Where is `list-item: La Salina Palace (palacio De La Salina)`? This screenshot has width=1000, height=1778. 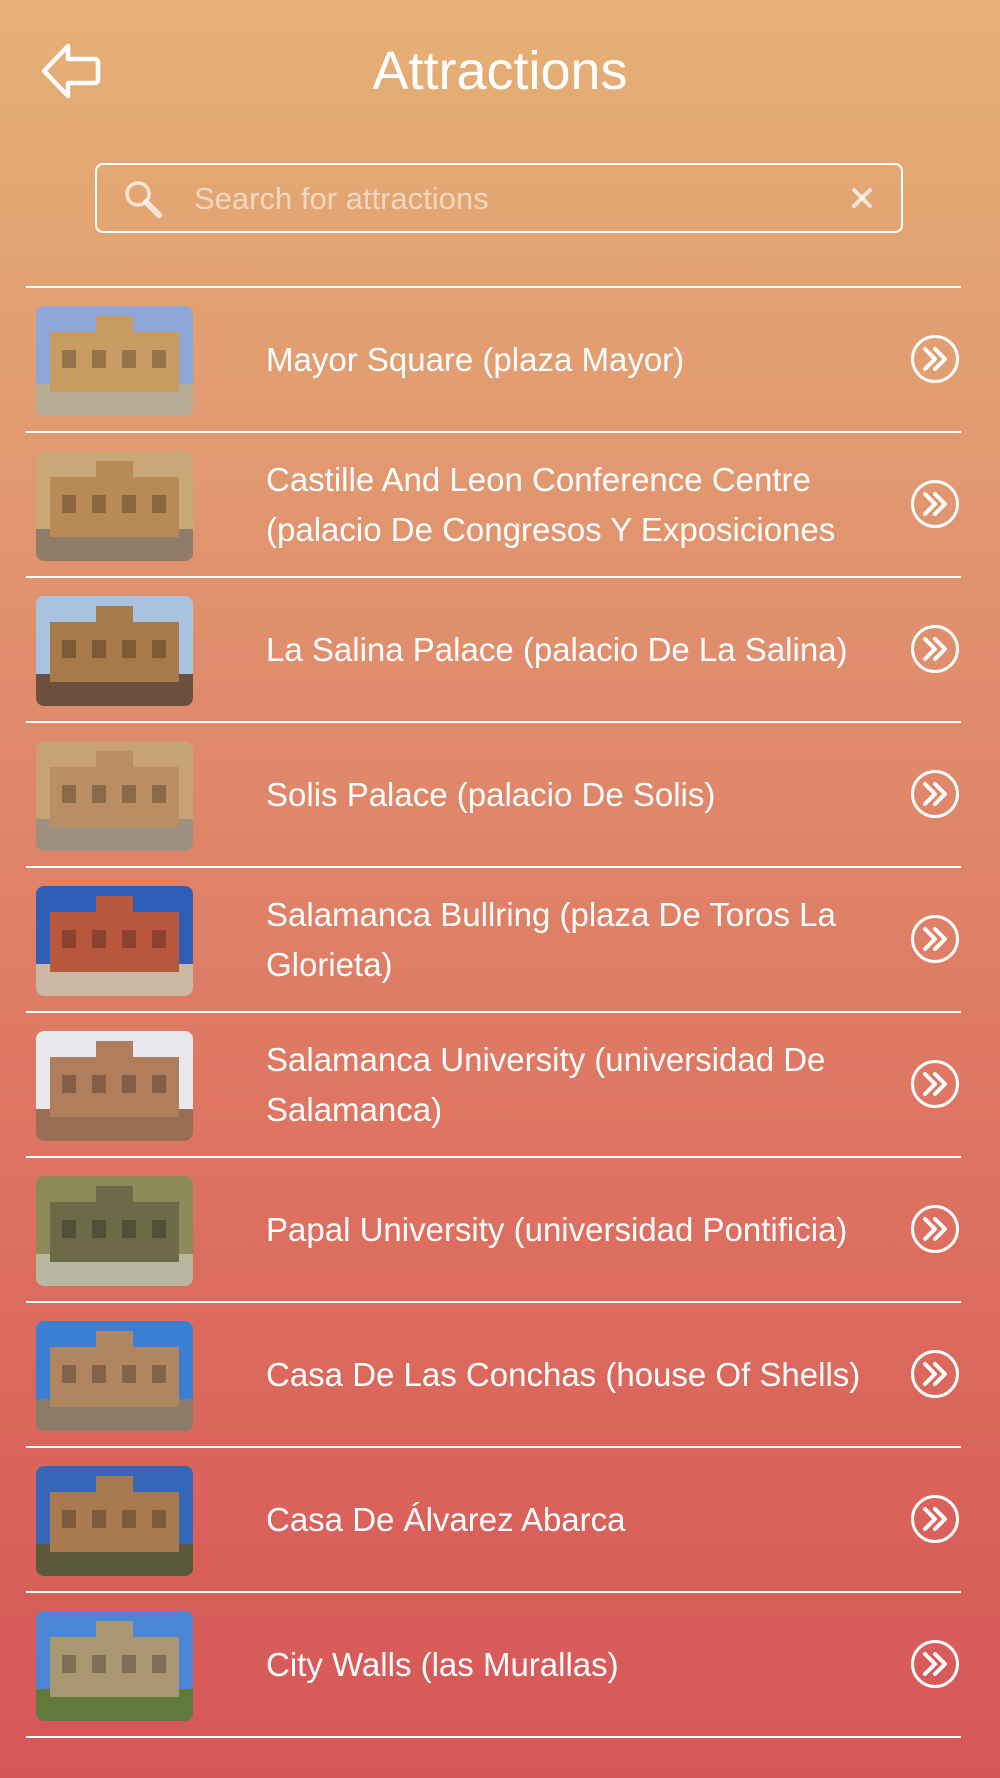 list-item: La Salina Palace (palacio De La Salina) is located at coordinates (493, 650).